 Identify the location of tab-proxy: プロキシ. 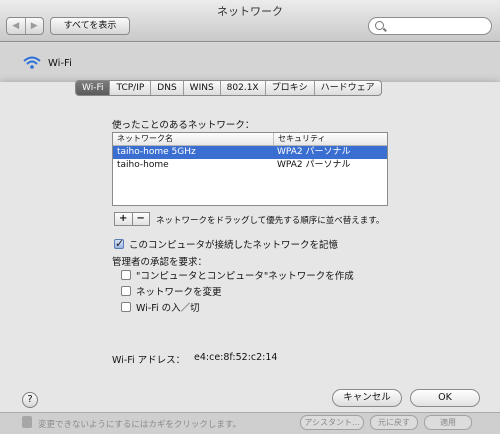
(289, 88).